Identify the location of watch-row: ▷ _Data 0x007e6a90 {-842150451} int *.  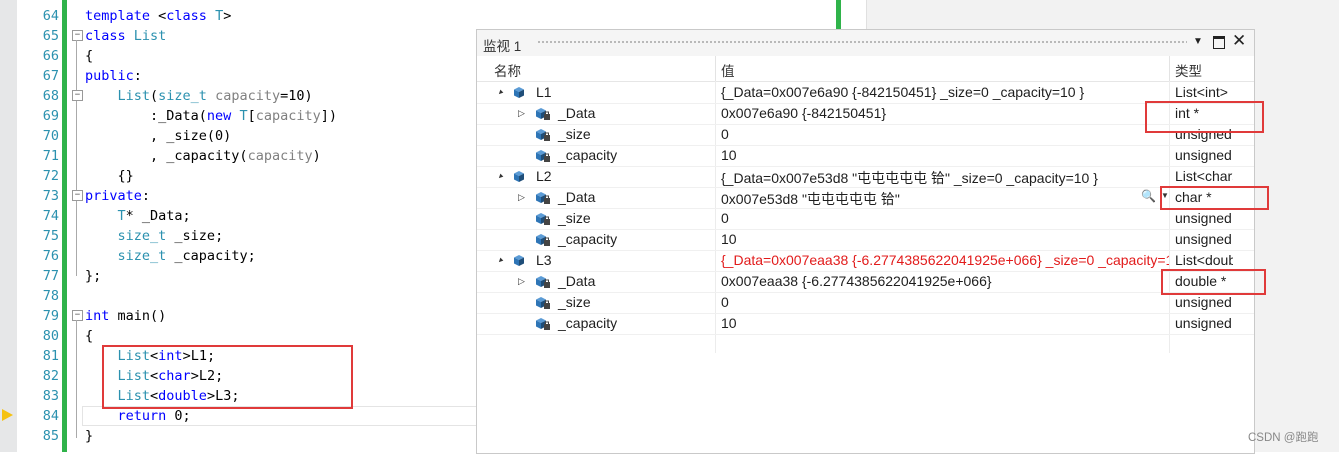
(865, 114).